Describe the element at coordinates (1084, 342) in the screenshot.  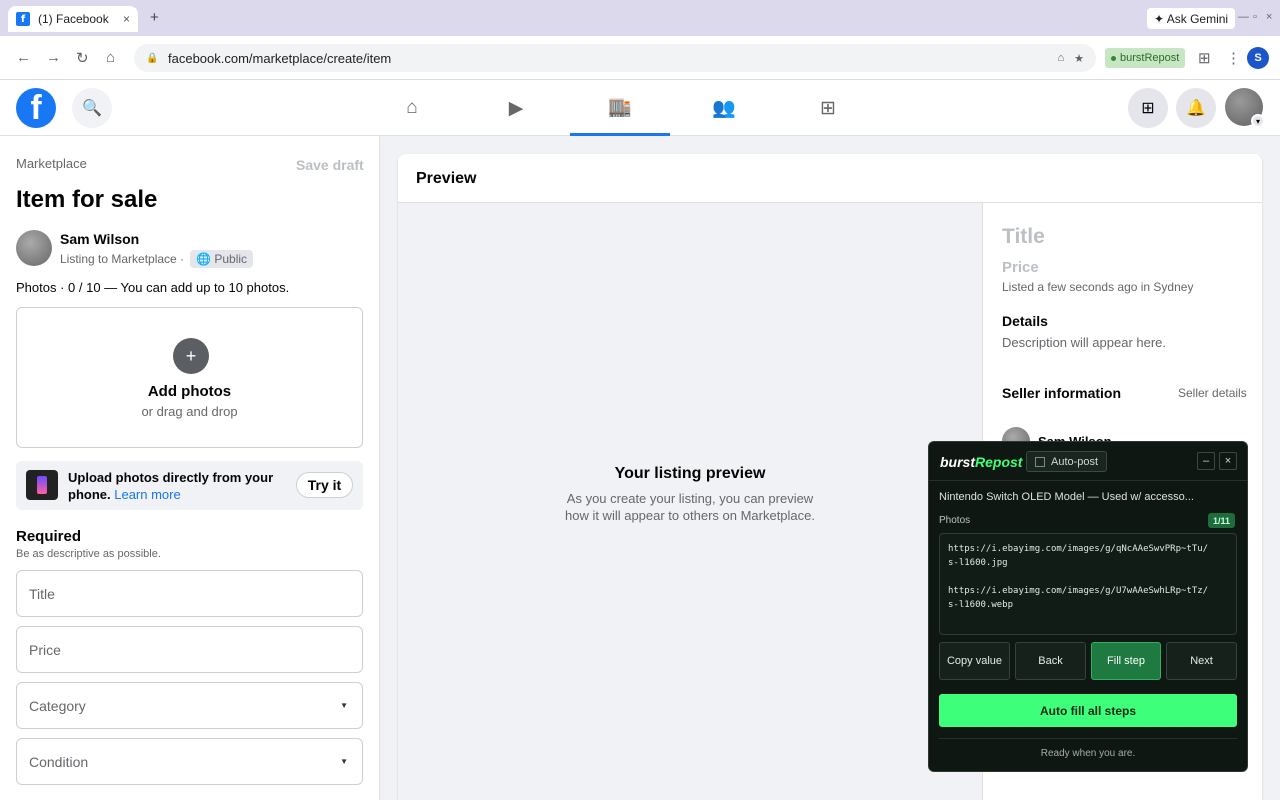
I see `preview-description: Description will appear here.` at that location.